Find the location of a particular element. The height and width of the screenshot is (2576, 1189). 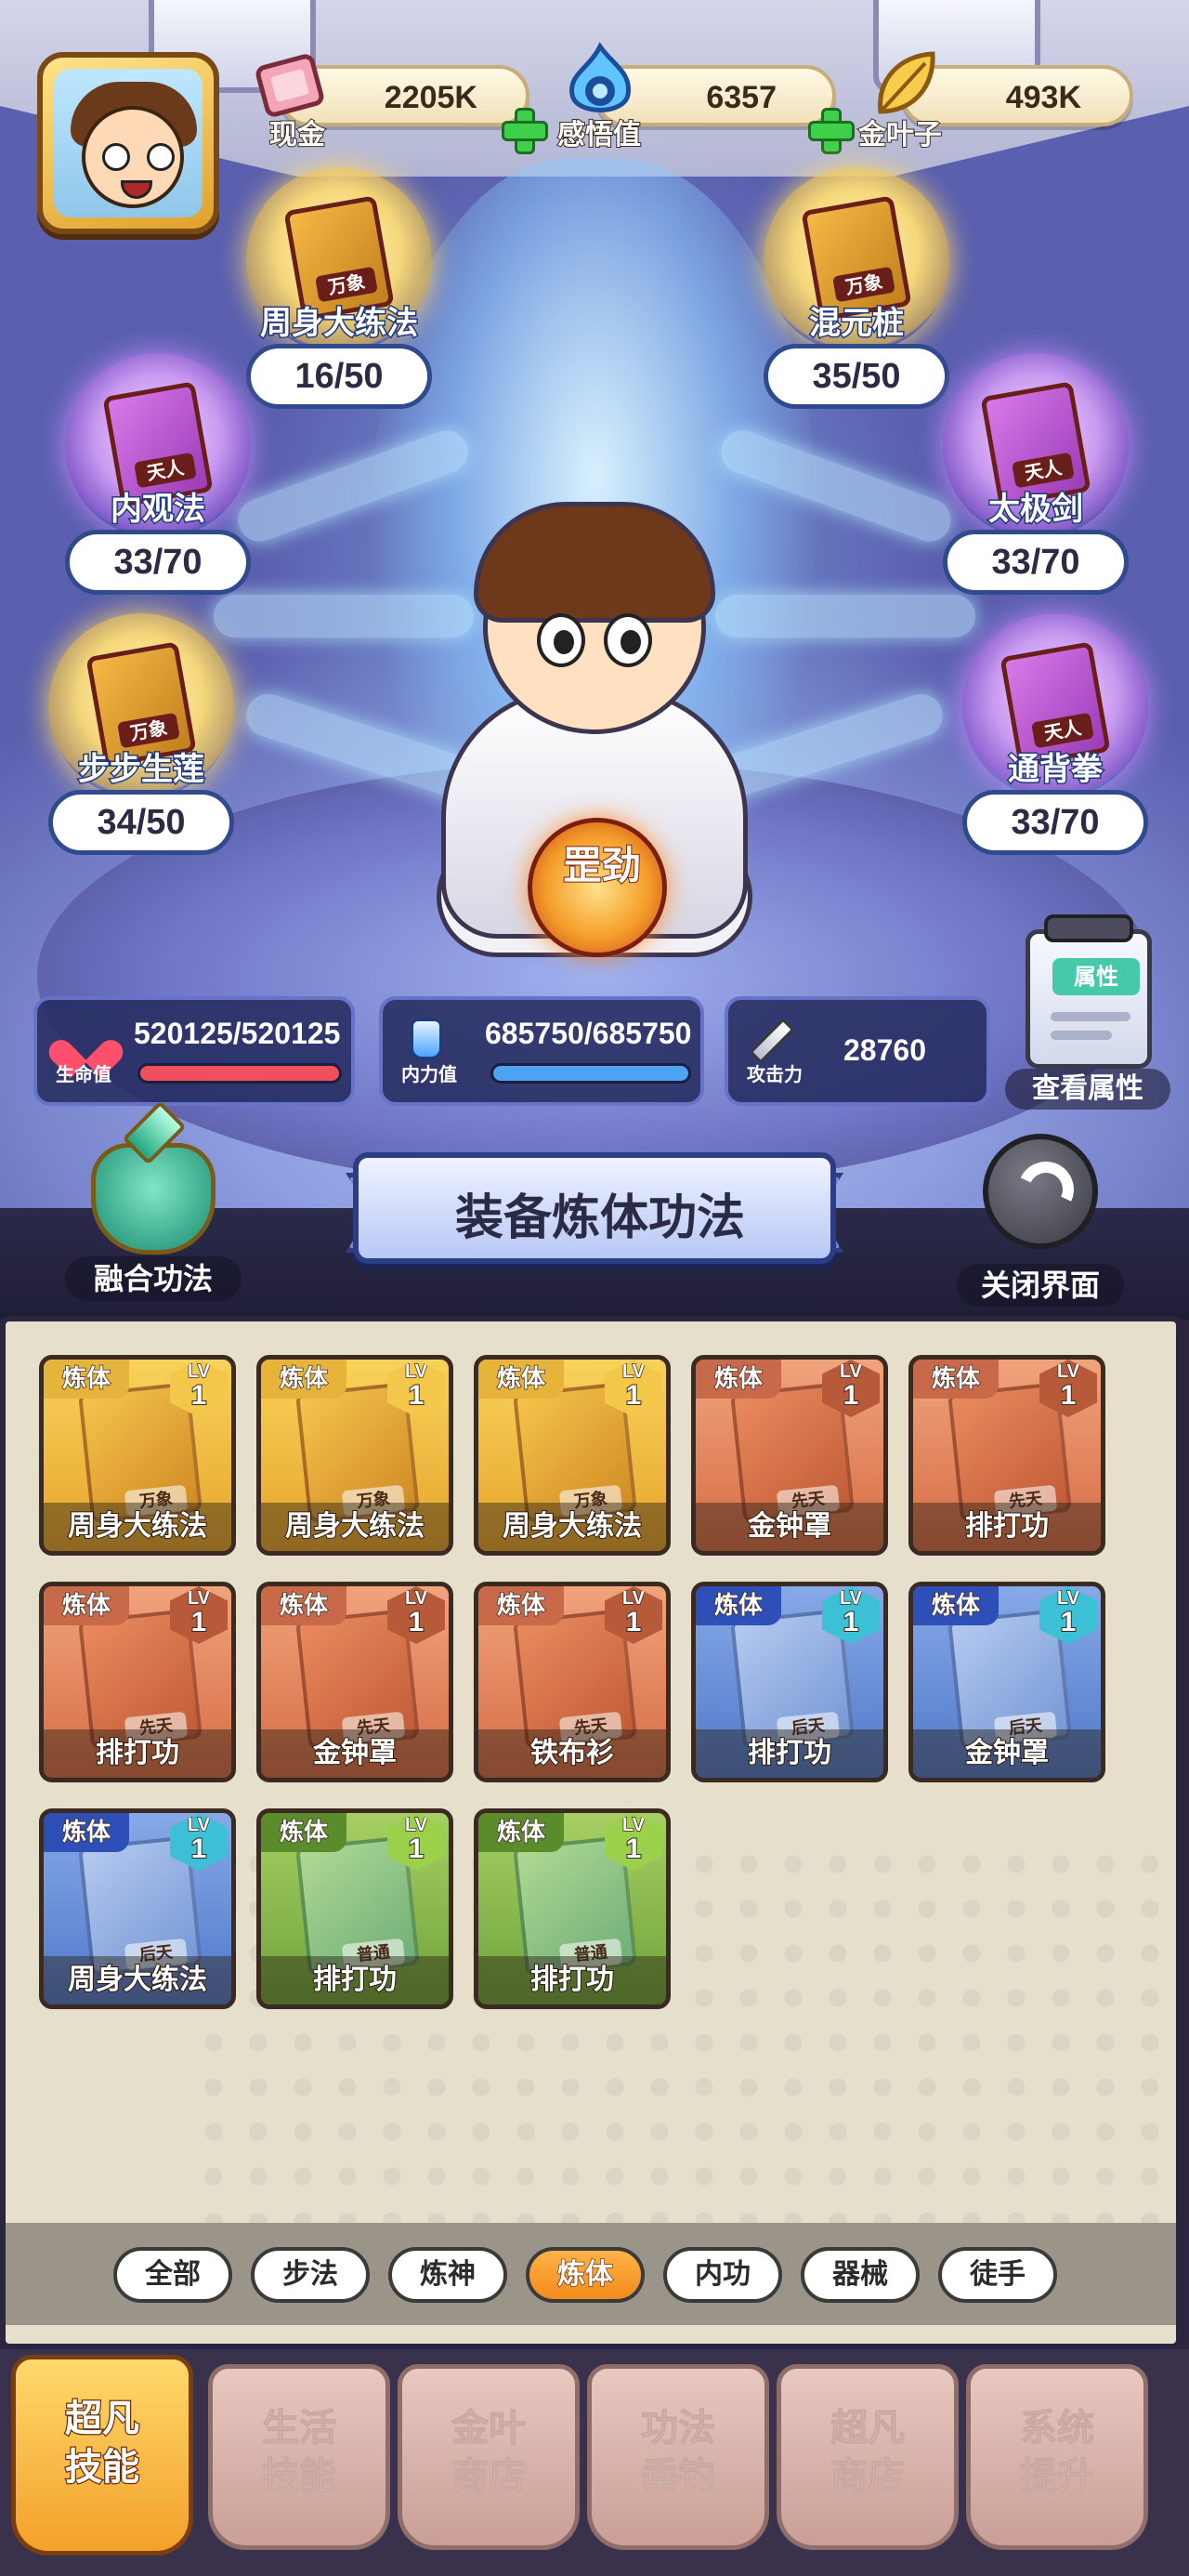

view-attributes-button: 属性 查看属性 is located at coordinates (1087, 1012).